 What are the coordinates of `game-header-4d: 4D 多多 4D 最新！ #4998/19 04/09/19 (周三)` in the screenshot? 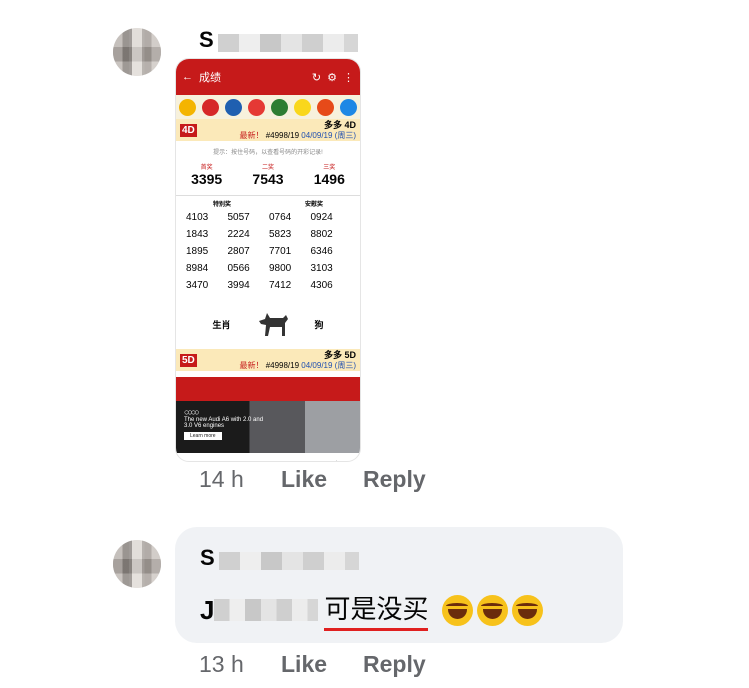 It's located at (268, 130).